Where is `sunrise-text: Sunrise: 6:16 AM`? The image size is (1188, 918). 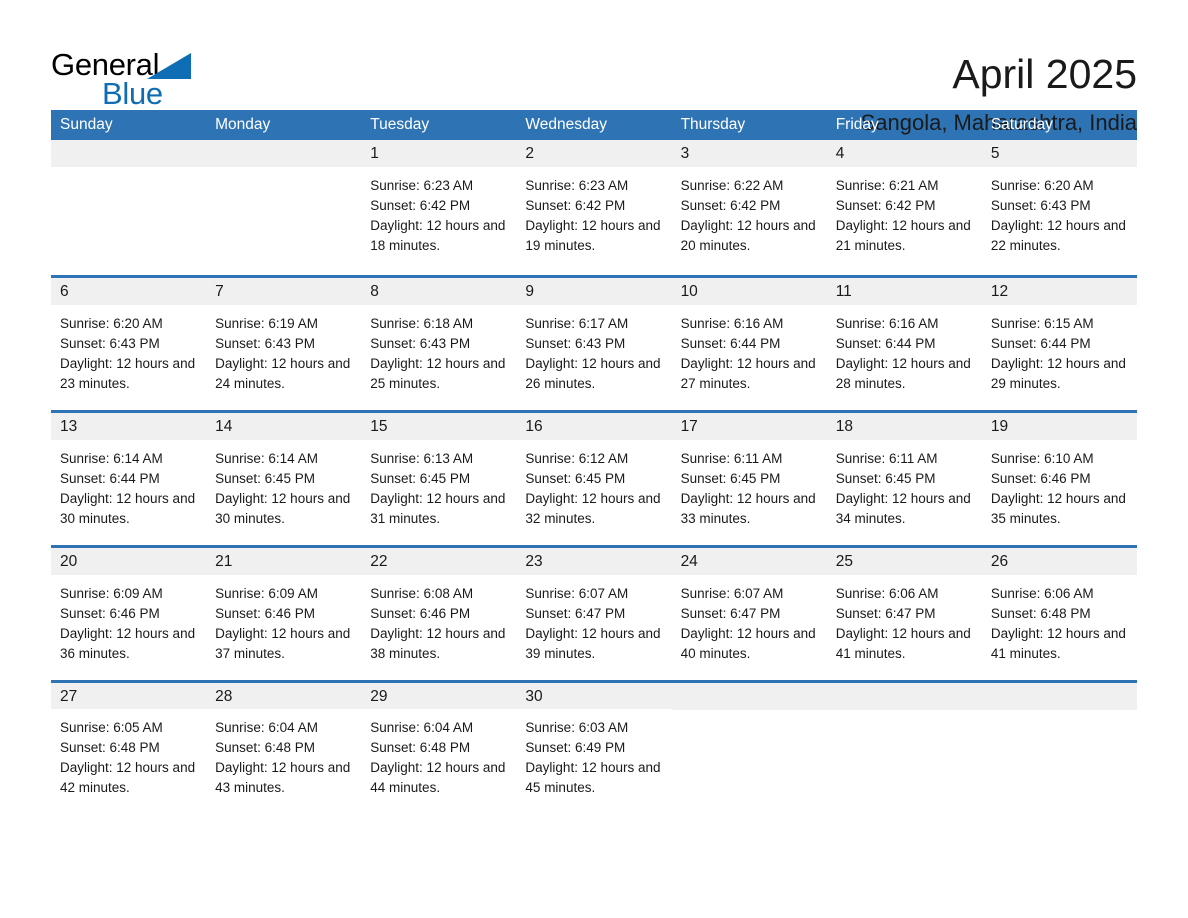
sunrise-text: Sunrise: 6:16 AM is located at coordinates (732, 323).